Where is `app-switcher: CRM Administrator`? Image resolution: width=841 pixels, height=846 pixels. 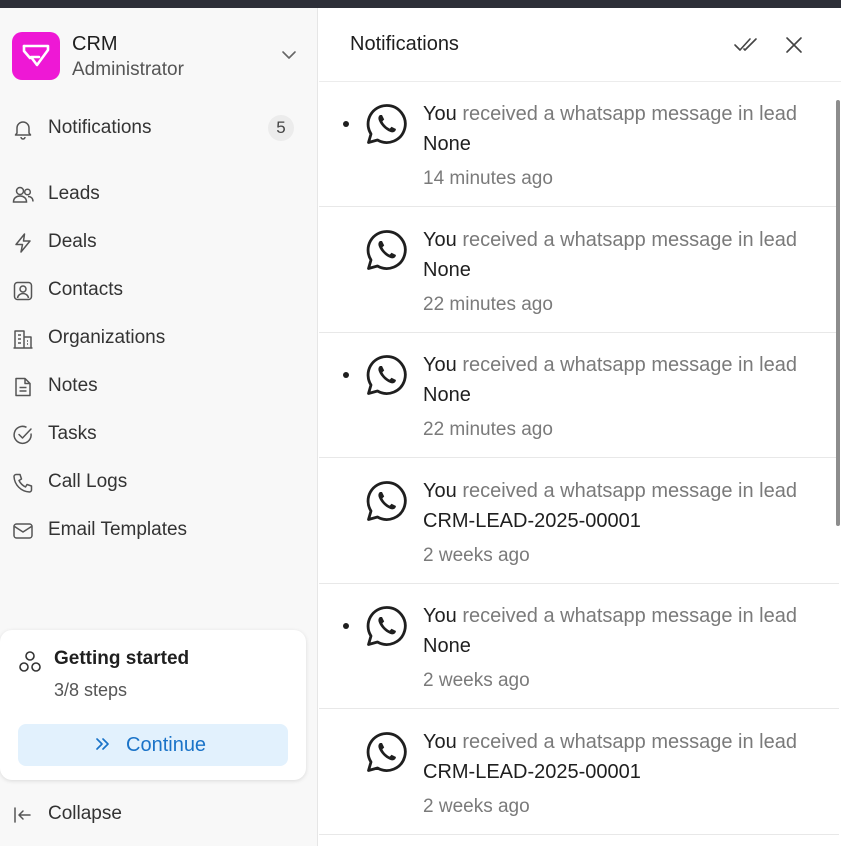 app-switcher: CRM Administrator is located at coordinates (159, 59).